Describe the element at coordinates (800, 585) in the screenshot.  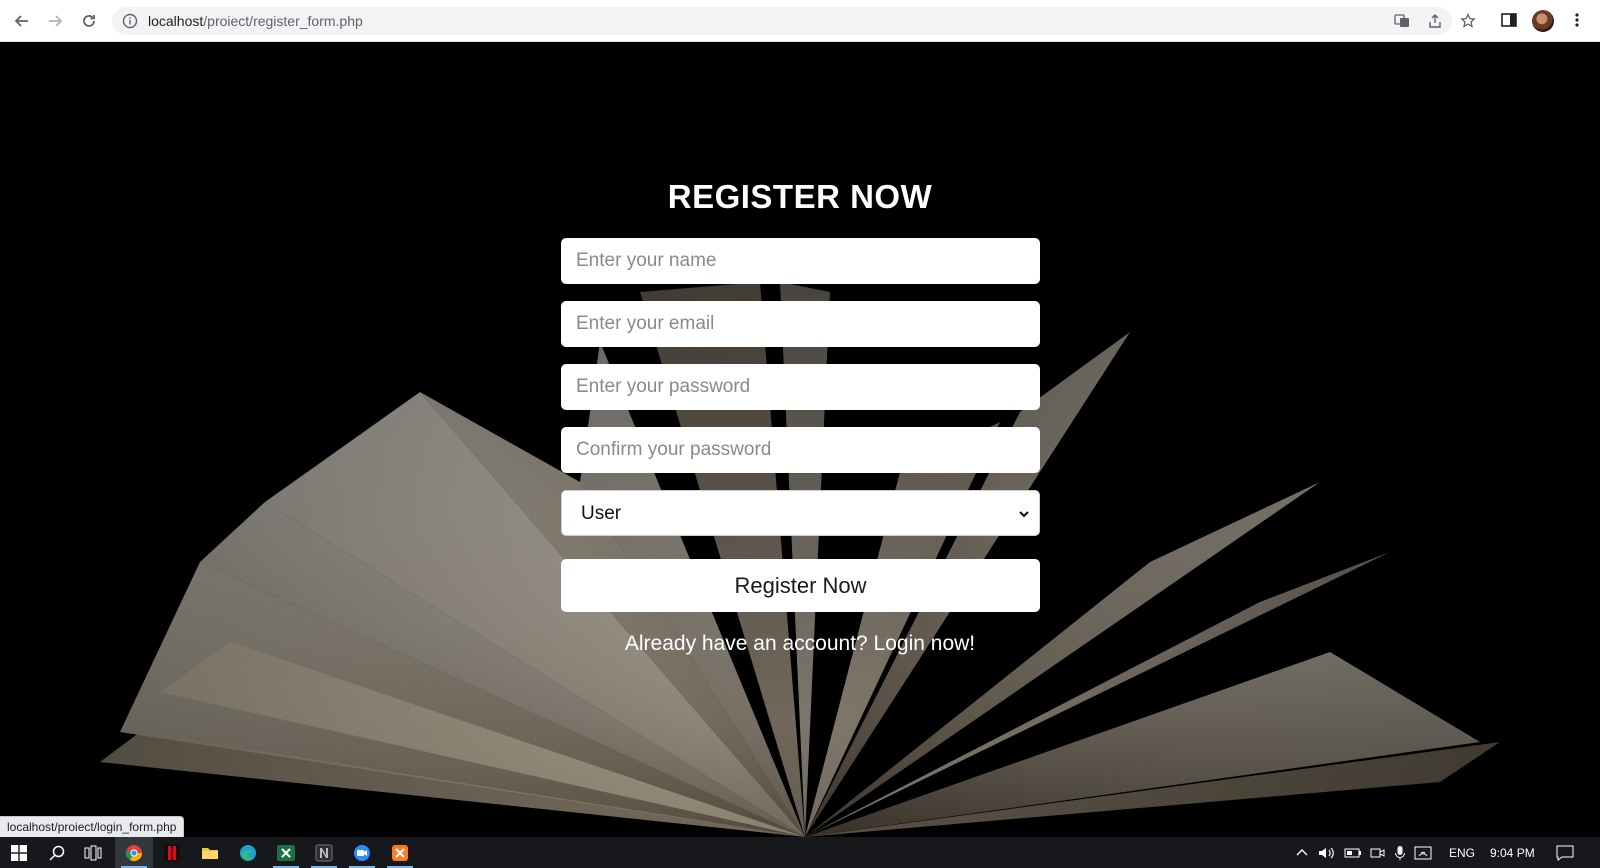
I see `register-button: Register Now` at that location.